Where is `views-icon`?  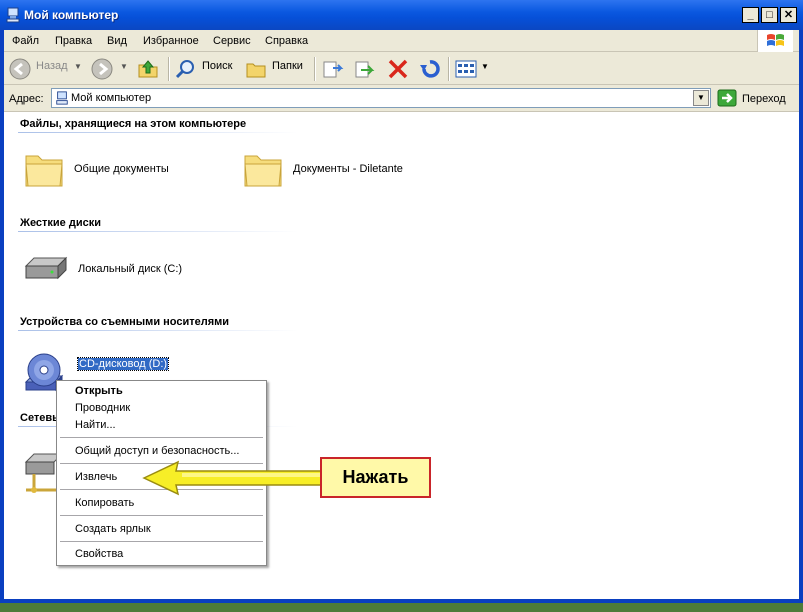
views-icon is located at coordinates (467, 69).